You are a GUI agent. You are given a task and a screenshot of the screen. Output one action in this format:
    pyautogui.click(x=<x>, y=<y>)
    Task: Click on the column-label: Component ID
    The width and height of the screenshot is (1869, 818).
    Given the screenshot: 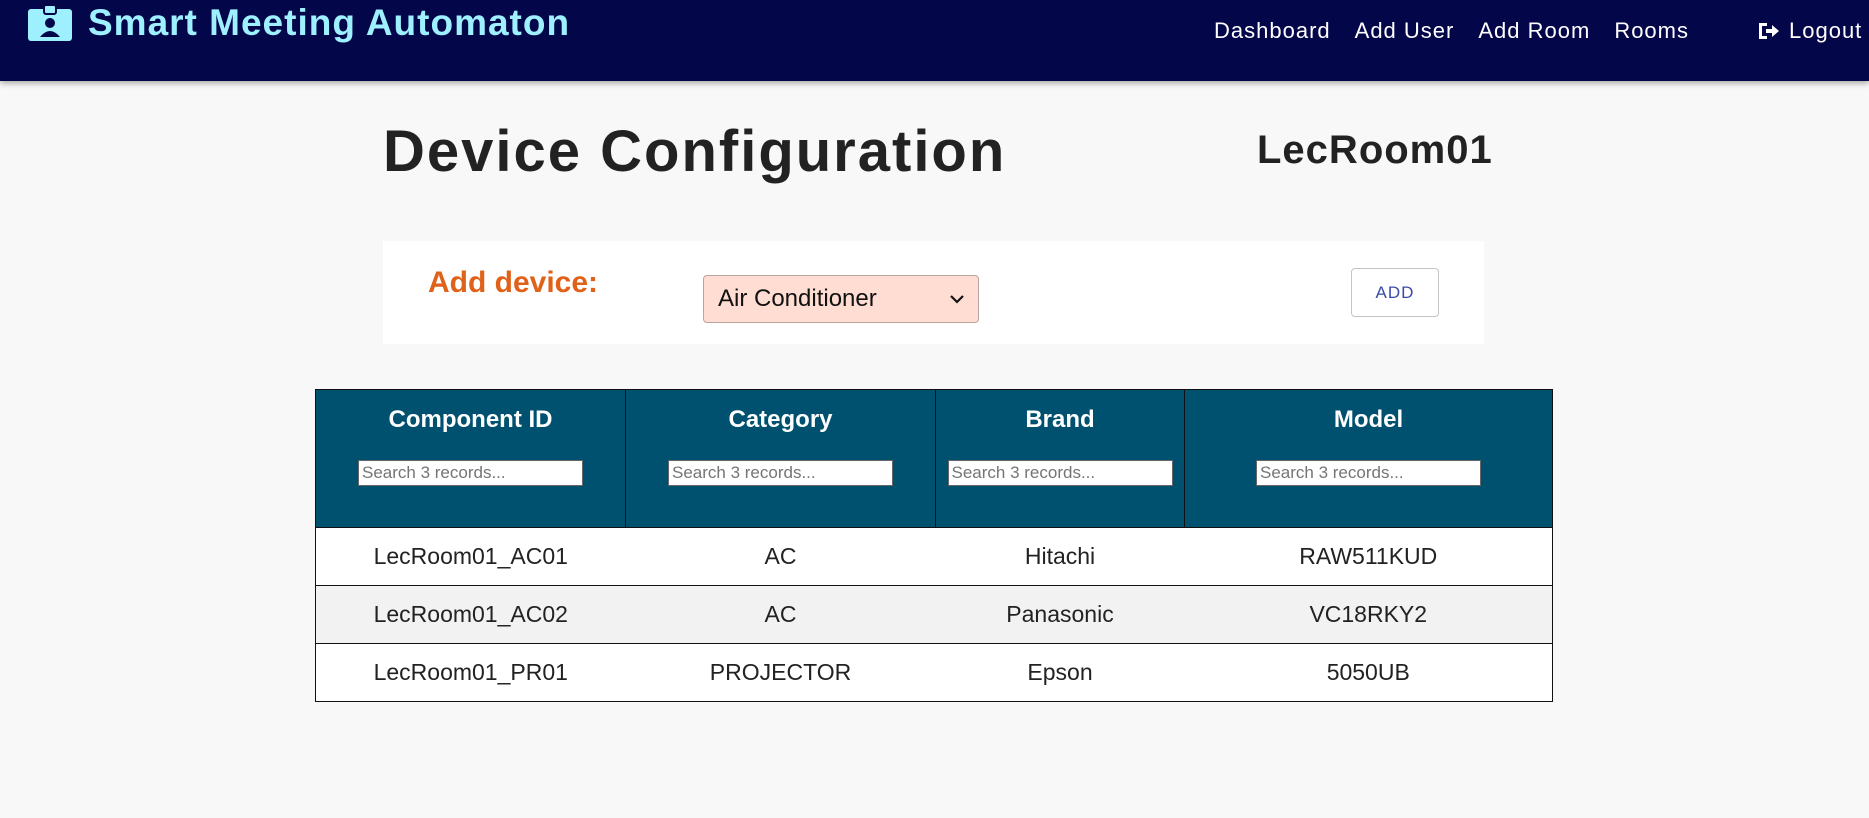 What is the action you would take?
    pyautogui.click(x=470, y=419)
    